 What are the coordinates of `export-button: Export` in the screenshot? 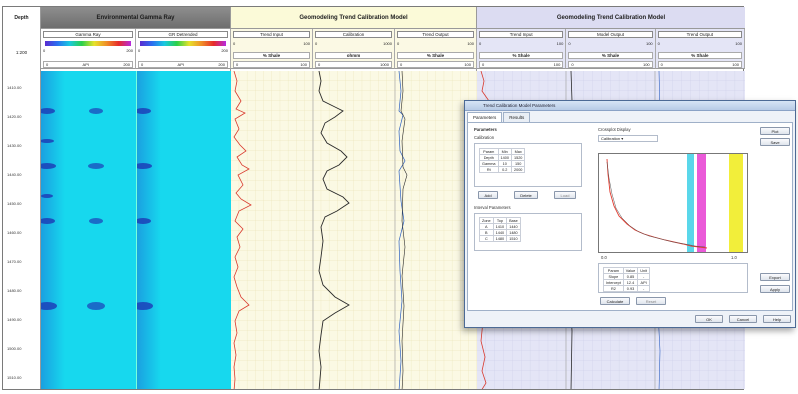 It's located at (775, 277).